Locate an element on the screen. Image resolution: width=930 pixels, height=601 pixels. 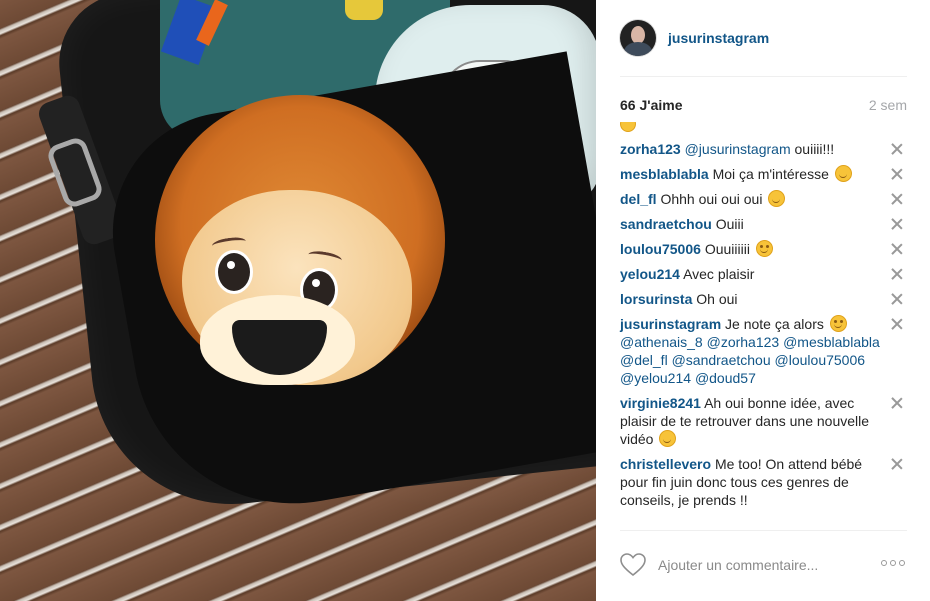
comment-item: del_fl Ohhh oui oui oui is located at coordinates (763, 199).